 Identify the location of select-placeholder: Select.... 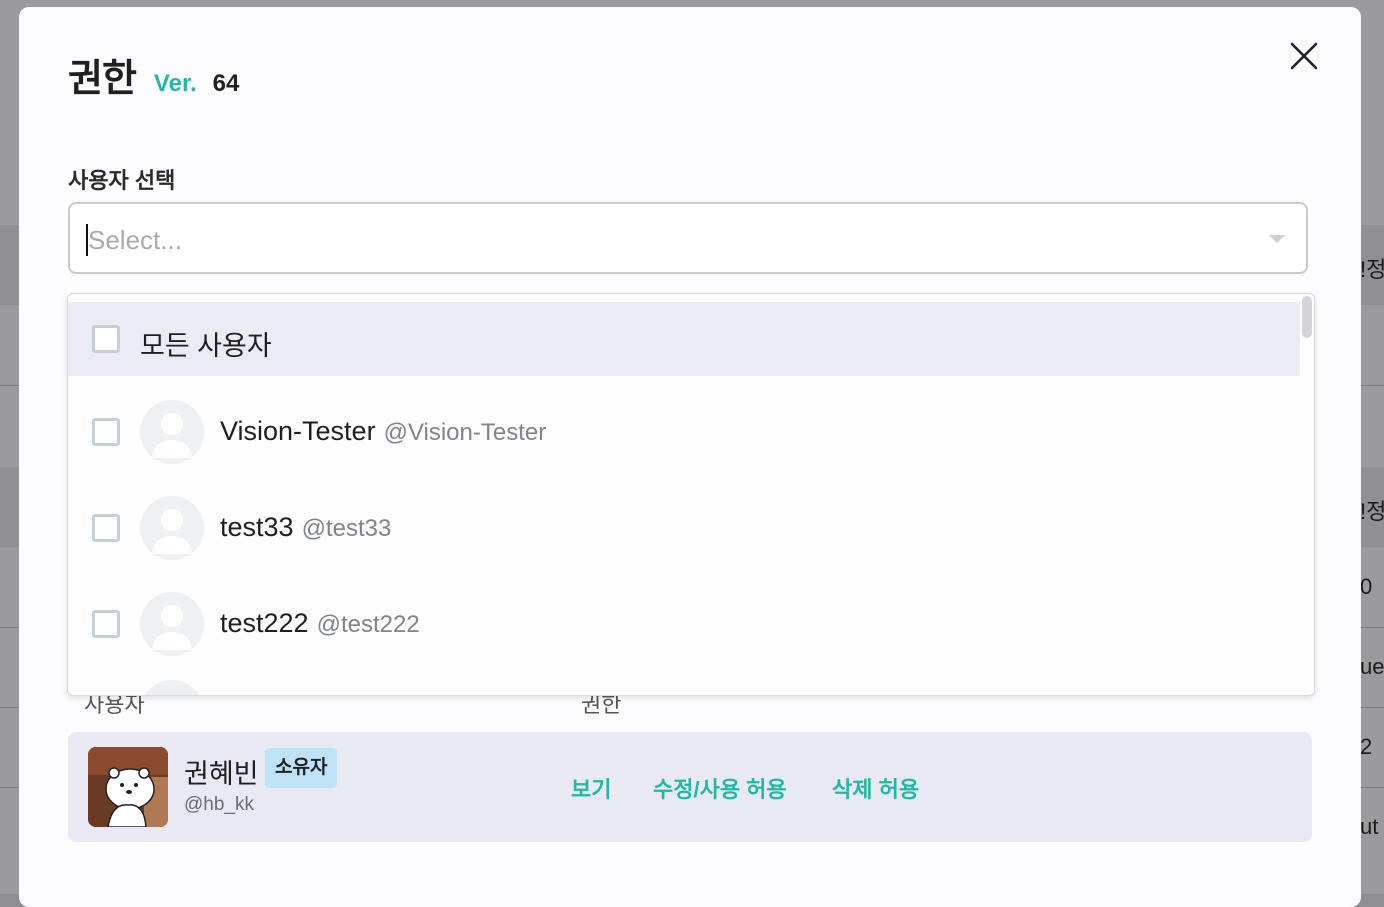
(135, 240).